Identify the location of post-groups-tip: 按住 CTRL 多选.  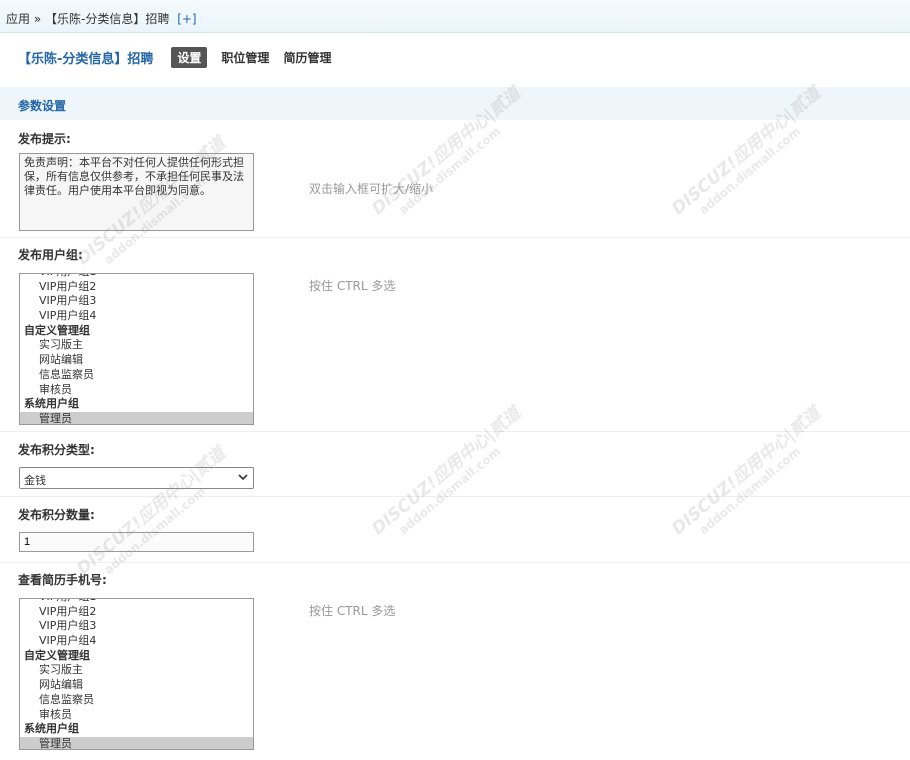
(352, 286).